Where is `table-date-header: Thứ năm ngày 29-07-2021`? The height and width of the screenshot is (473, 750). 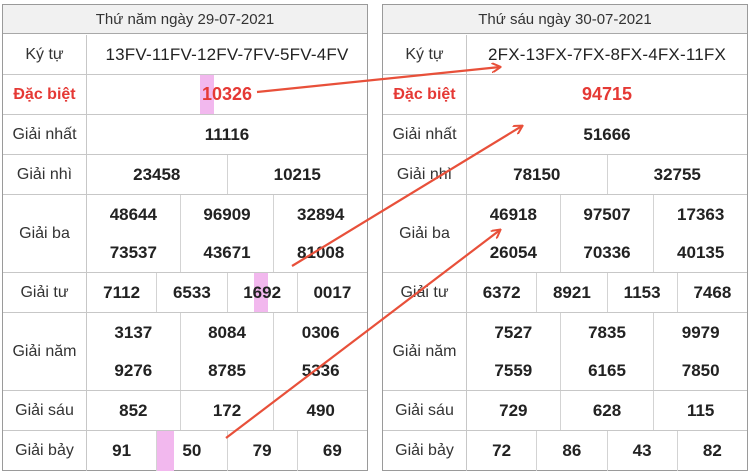
table-date-header: Thứ năm ngày 29-07-2021 is located at coordinates (185, 19).